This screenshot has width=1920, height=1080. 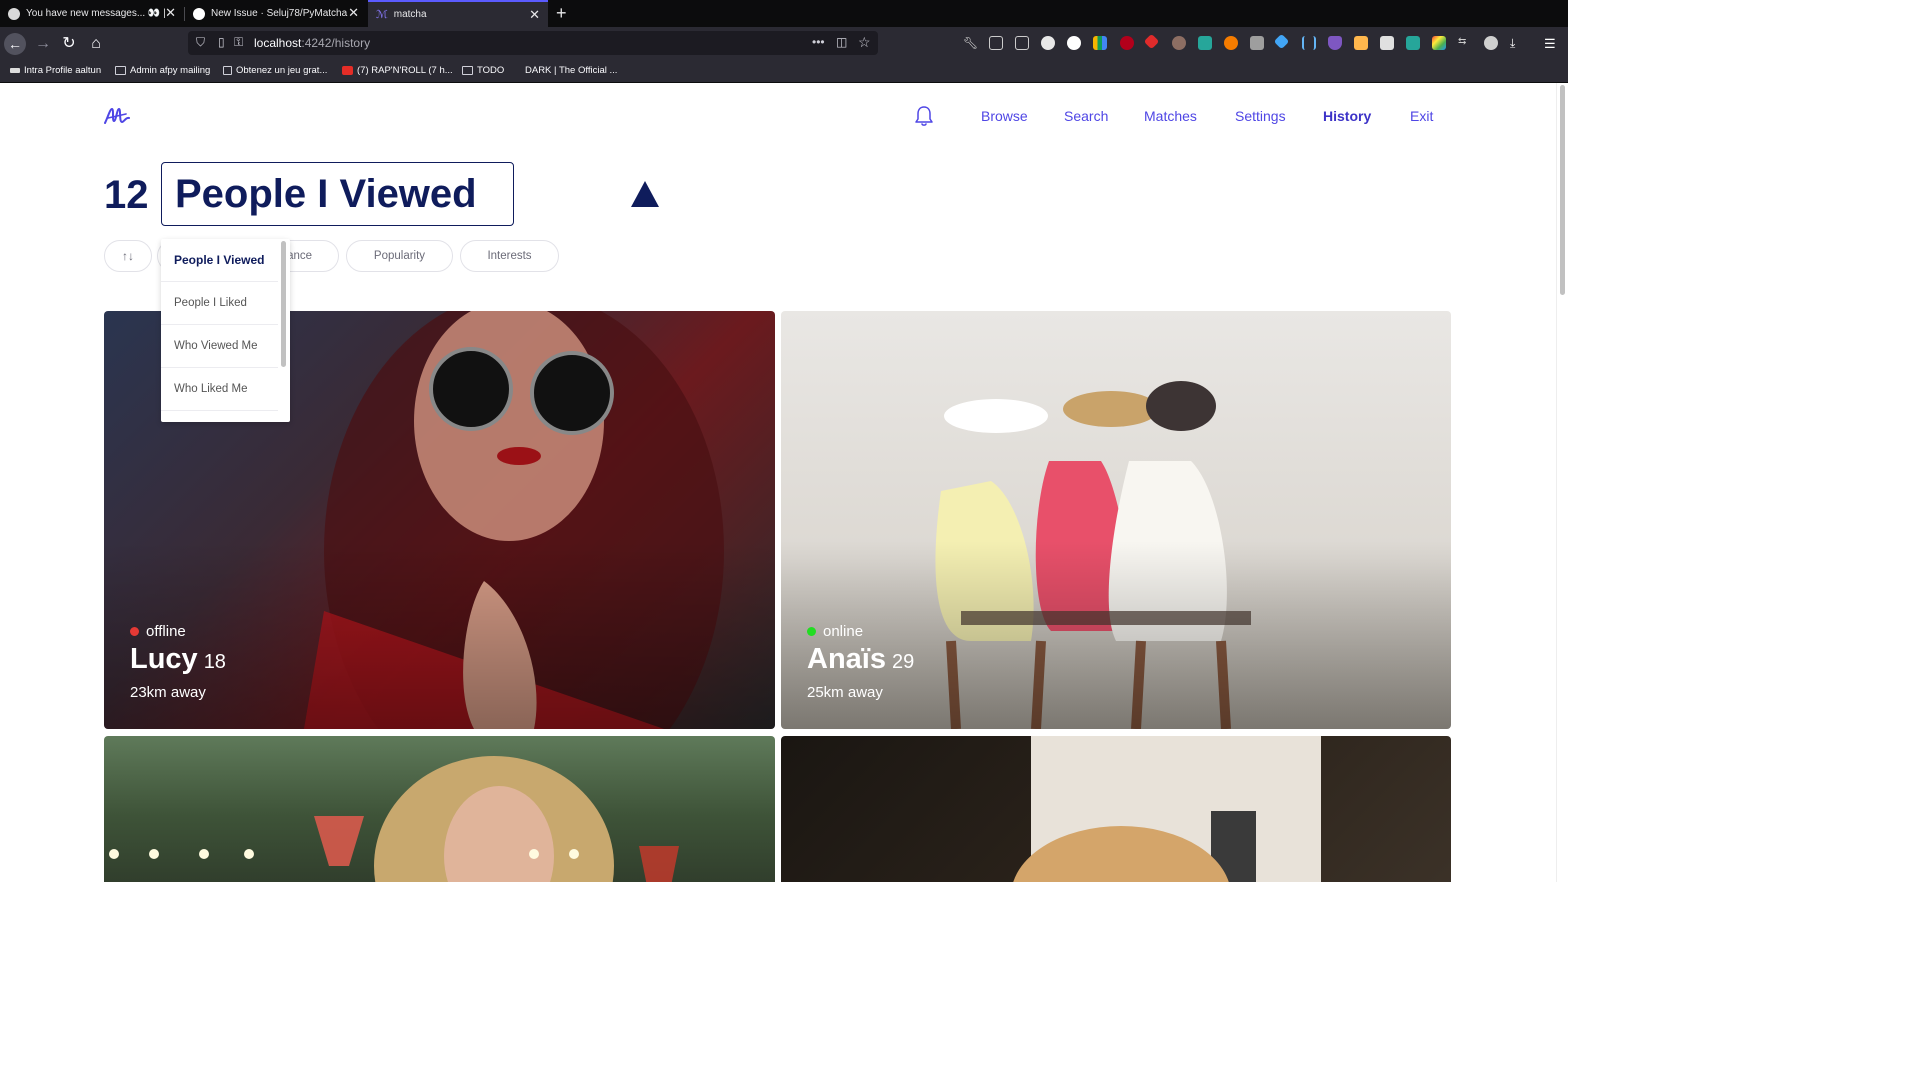 I want to click on dropdown-option-who-viewed-me: Who Viewed Me, so click(x=219, y=346).